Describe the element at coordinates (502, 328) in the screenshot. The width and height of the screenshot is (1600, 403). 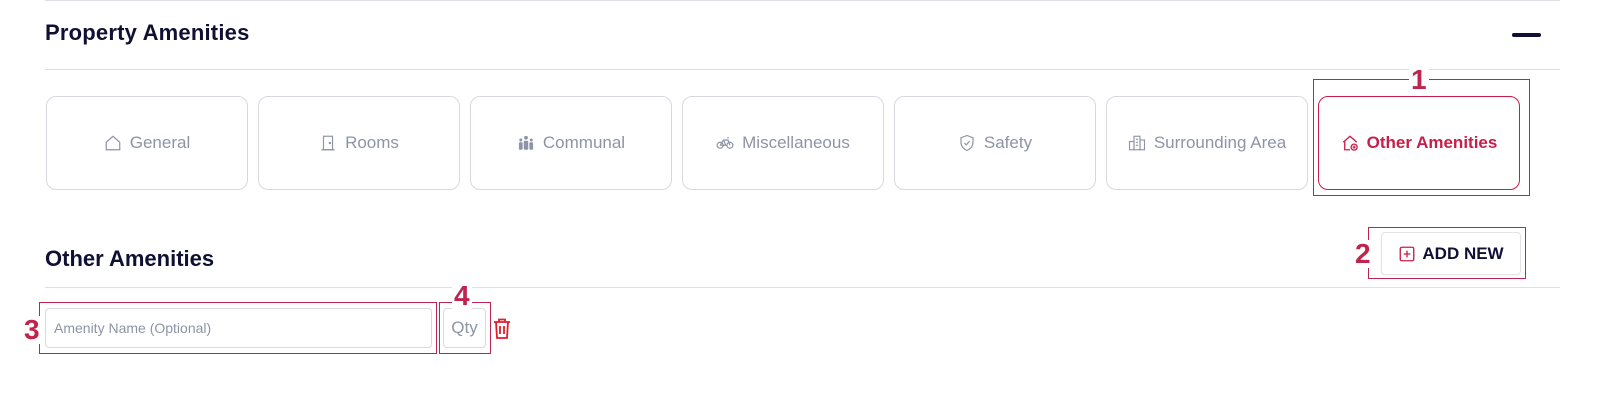
I see `trash-icon` at that location.